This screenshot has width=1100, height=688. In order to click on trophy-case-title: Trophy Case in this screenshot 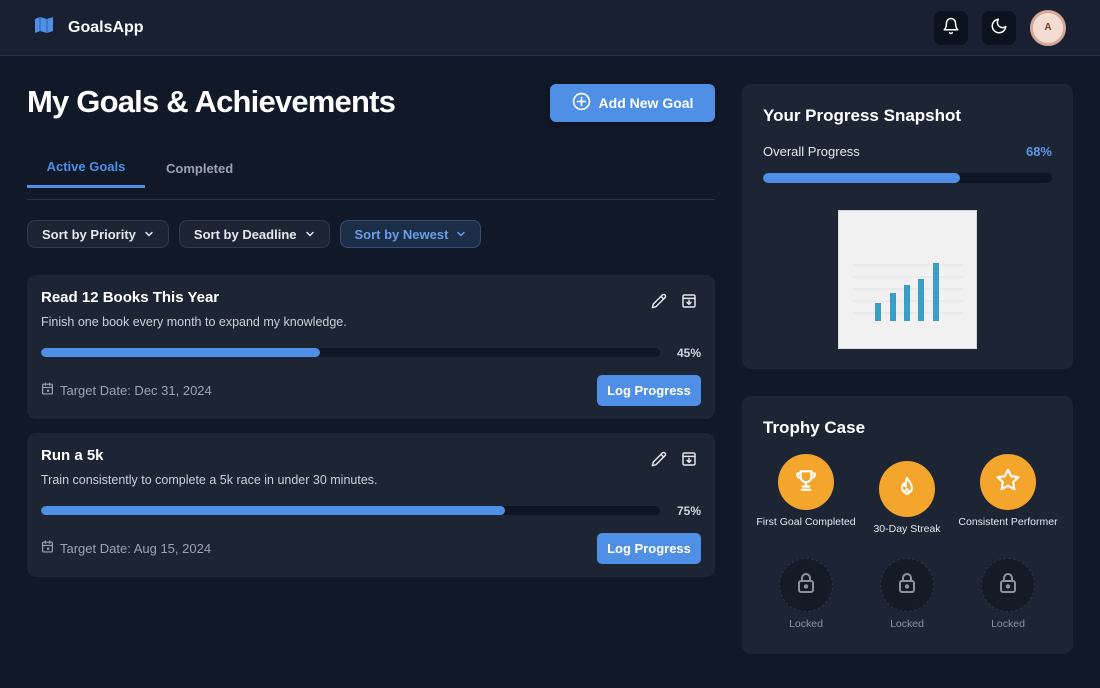, I will do `click(814, 427)`.